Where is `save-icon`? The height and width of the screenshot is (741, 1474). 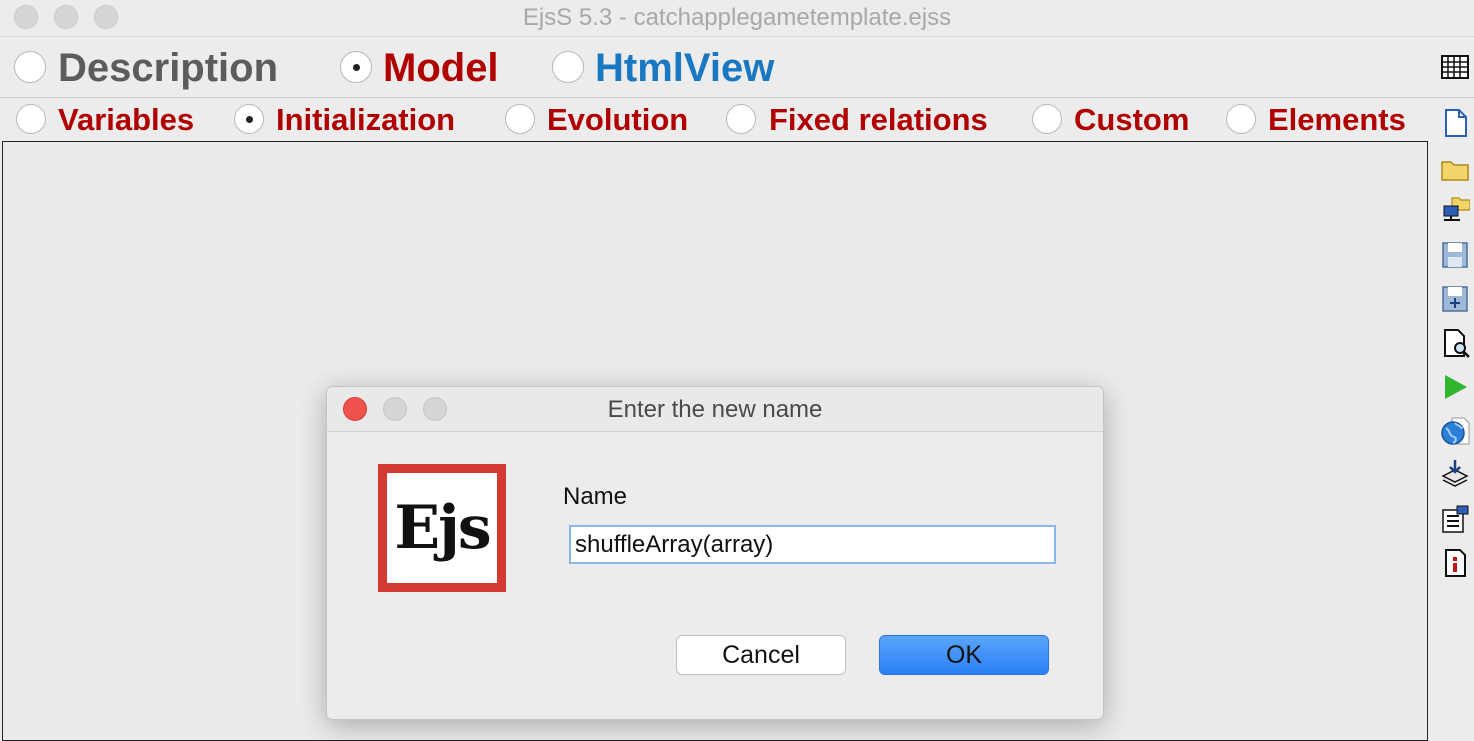
save-icon is located at coordinates (1455, 255).